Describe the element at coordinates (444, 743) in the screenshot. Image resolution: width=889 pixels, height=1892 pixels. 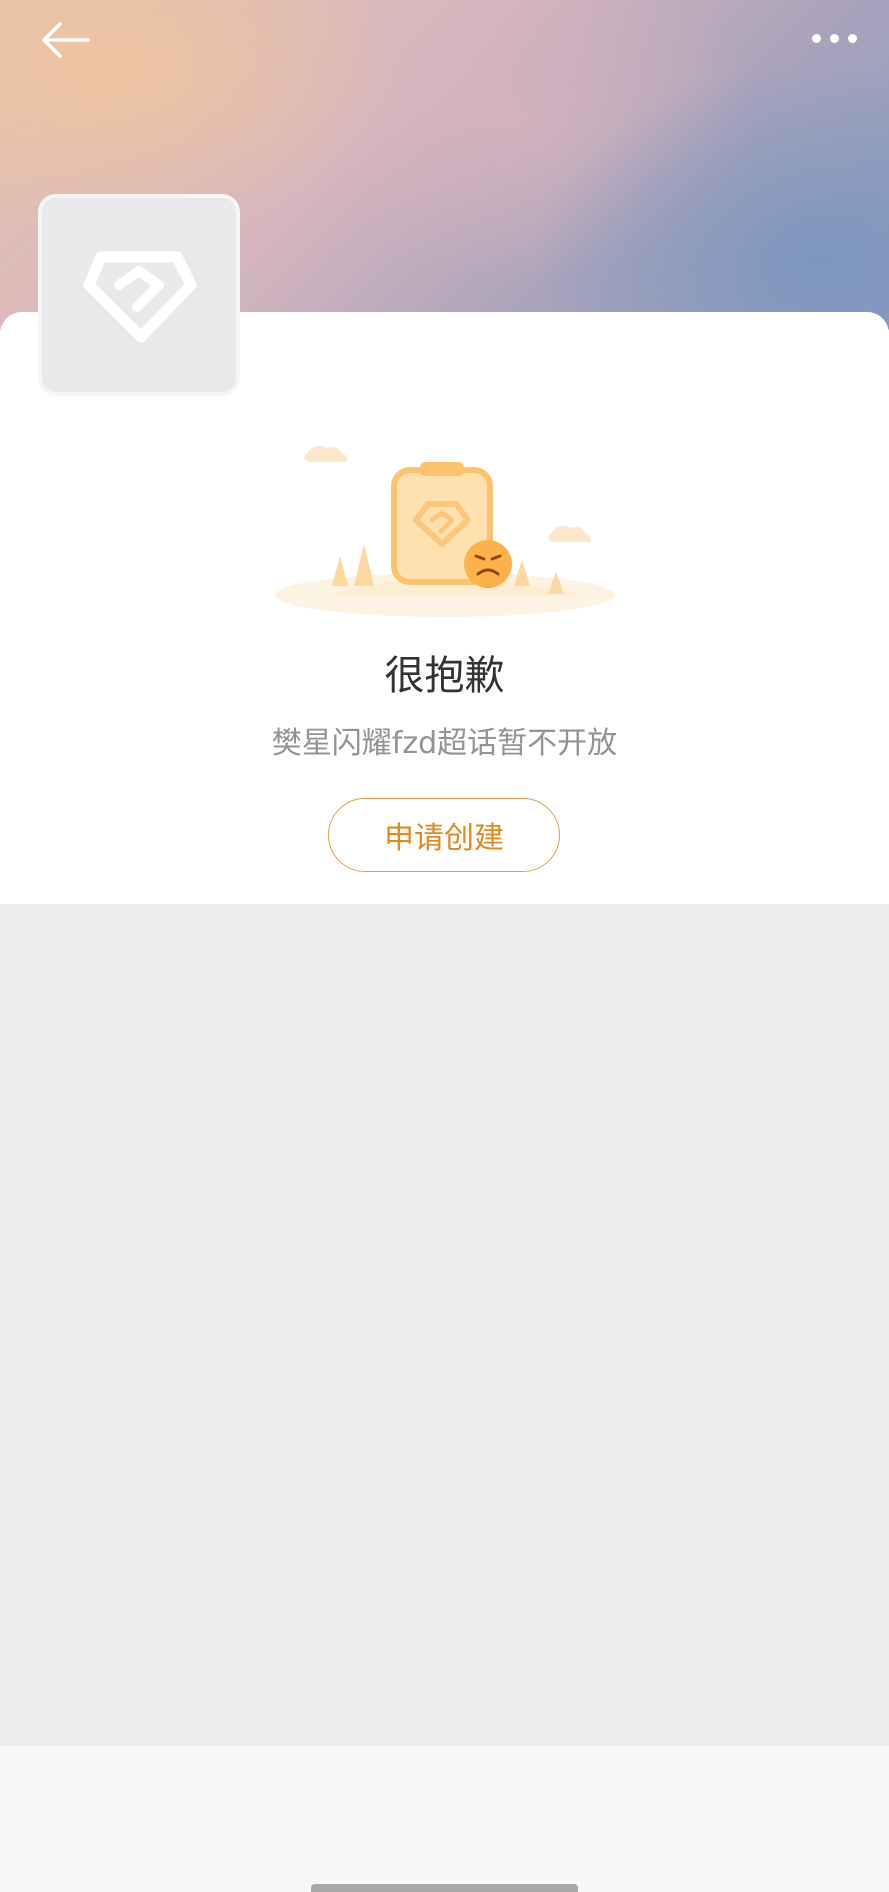
I see `empty-state-message: 樊星闪耀fzd超话暂不开放` at that location.